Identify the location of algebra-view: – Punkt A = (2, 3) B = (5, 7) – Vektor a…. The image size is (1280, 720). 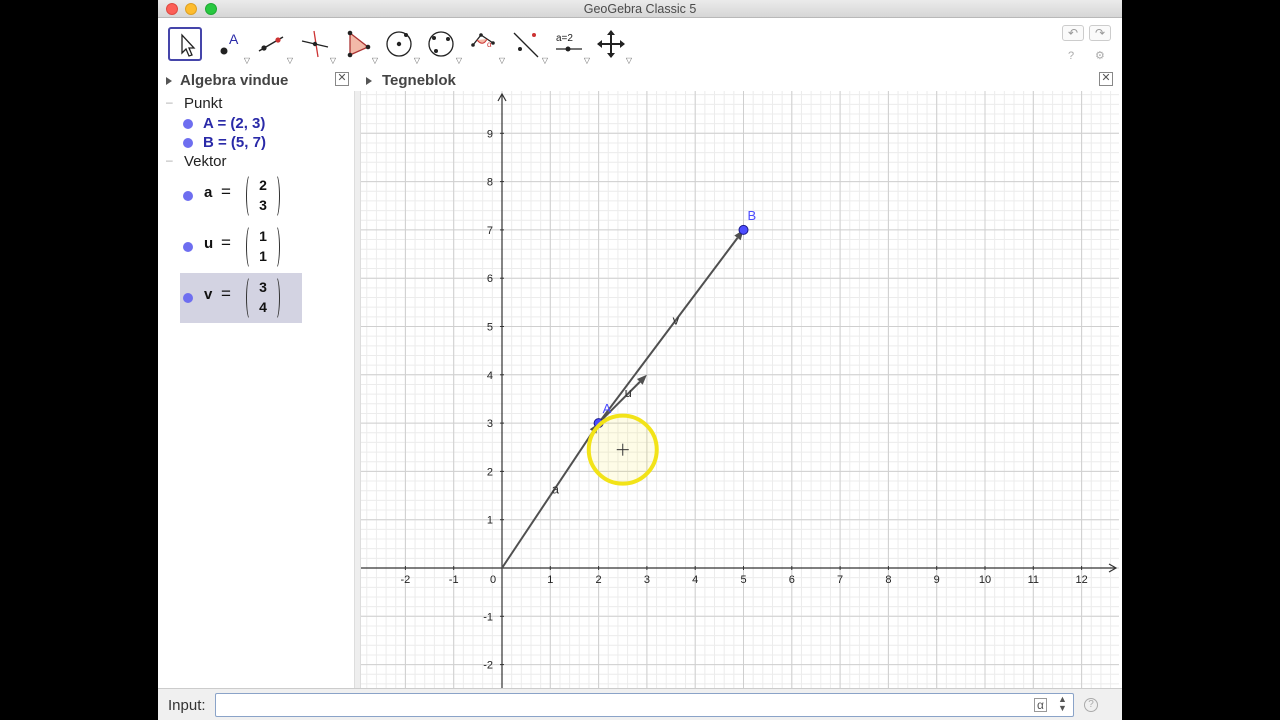
(256, 389).